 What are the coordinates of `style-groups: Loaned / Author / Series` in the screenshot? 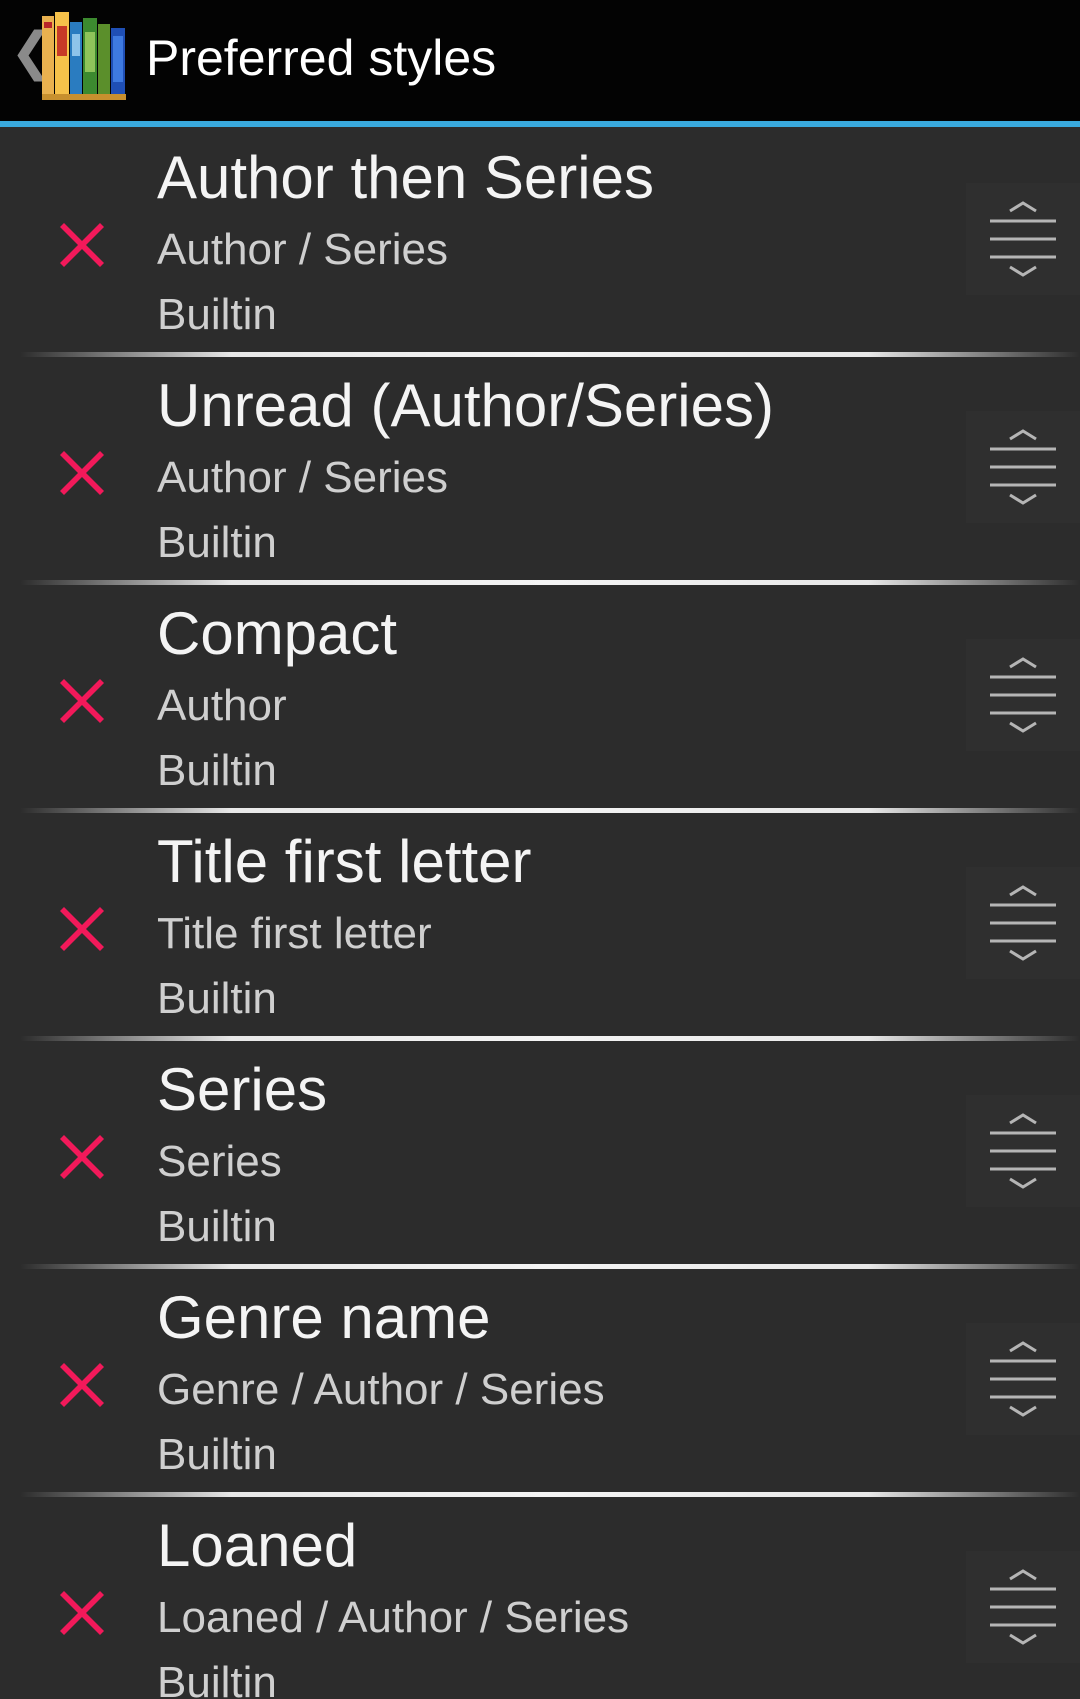 It's located at (393, 1617).